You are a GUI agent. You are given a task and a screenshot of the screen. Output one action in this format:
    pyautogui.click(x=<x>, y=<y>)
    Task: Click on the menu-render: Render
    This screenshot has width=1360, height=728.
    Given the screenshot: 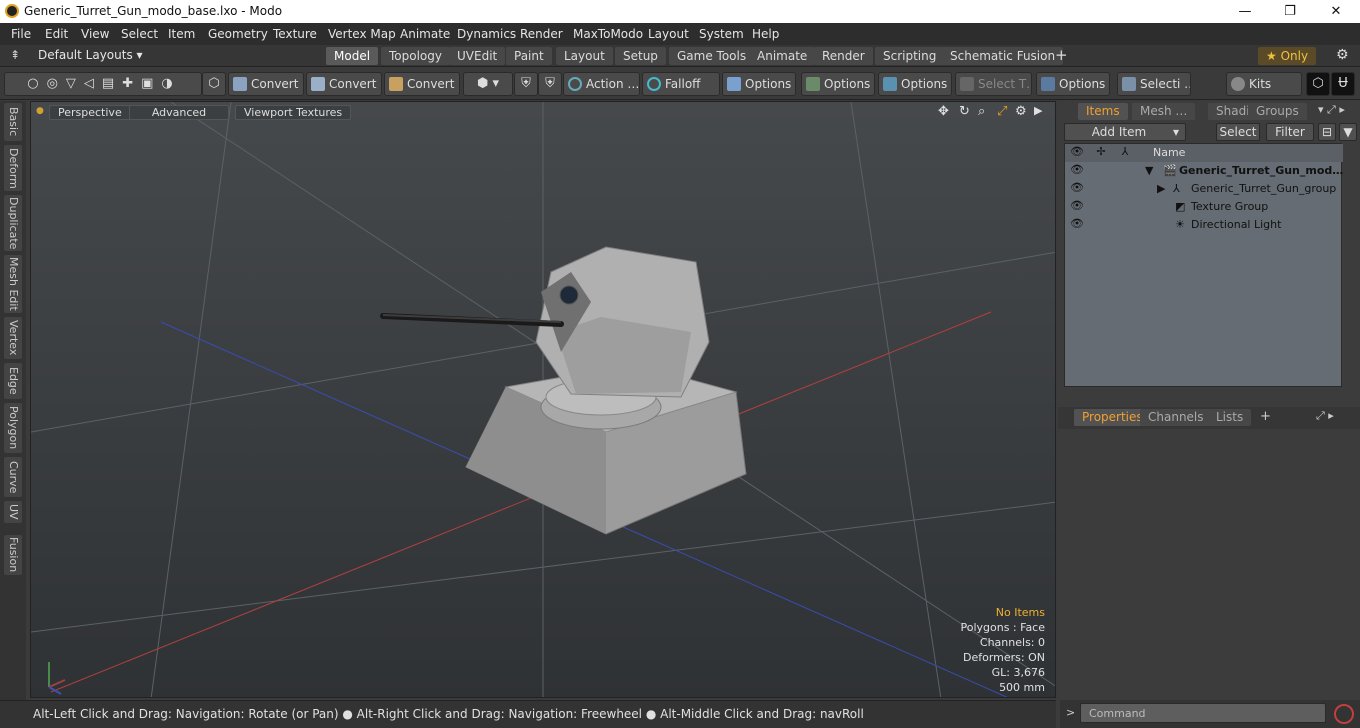 What is the action you would take?
    pyautogui.click(x=541, y=34)
    